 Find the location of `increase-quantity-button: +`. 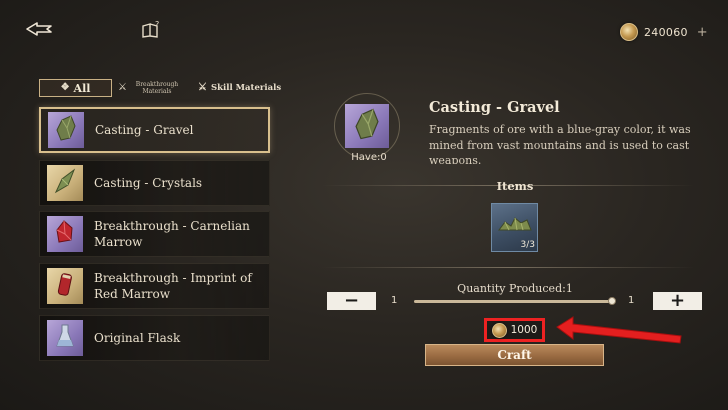

increase-quantity-button: + is located at coordinates (677, 301).